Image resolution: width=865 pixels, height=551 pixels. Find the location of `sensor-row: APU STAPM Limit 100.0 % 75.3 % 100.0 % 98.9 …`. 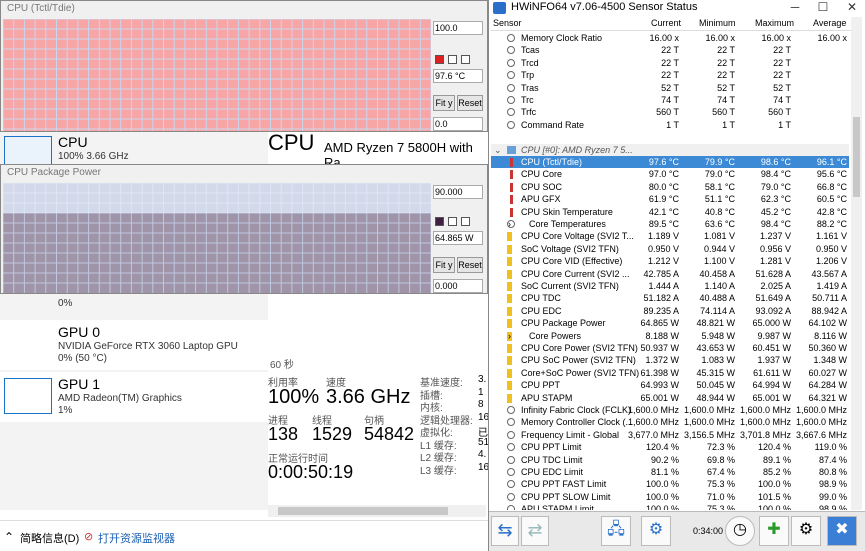

sensor-row: APU STAPM Limit 100.0 % 75.3 % 100.0 % 98.9 … is located at coordinates (670, 506).